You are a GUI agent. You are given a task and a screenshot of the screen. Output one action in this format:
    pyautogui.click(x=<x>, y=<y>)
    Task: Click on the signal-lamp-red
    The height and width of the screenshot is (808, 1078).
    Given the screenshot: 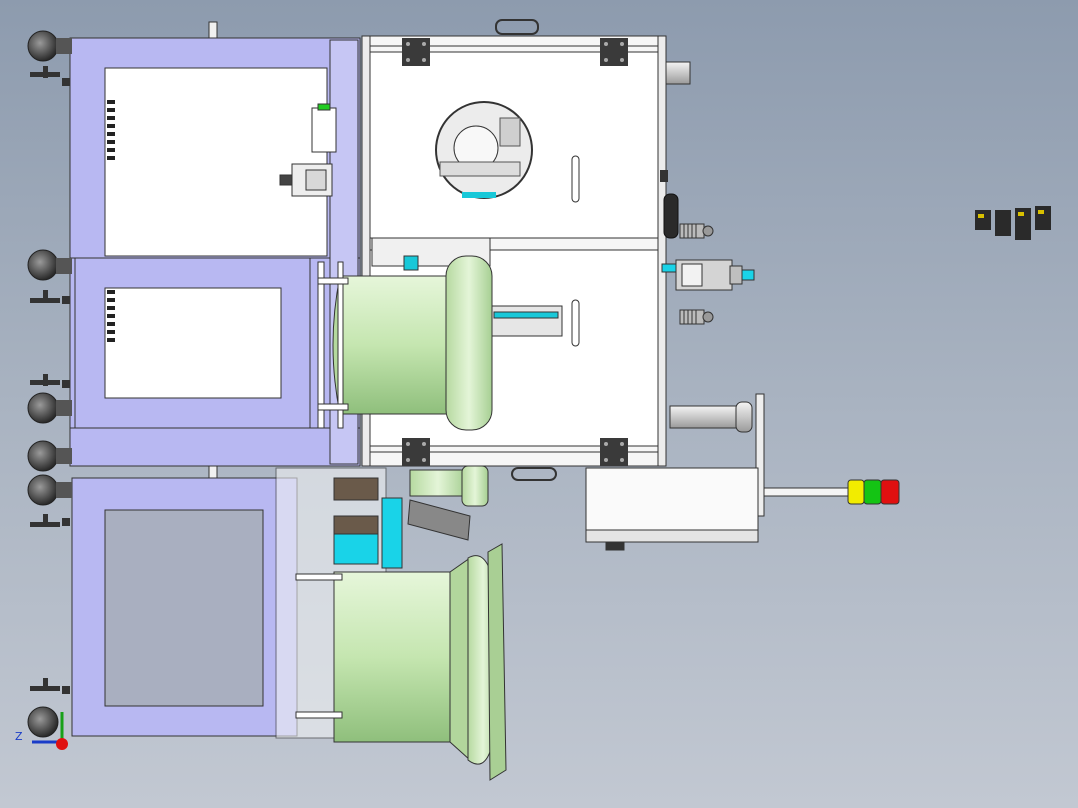 What is the action you would take?
    pyautogui.click(x=890, y=492)
    